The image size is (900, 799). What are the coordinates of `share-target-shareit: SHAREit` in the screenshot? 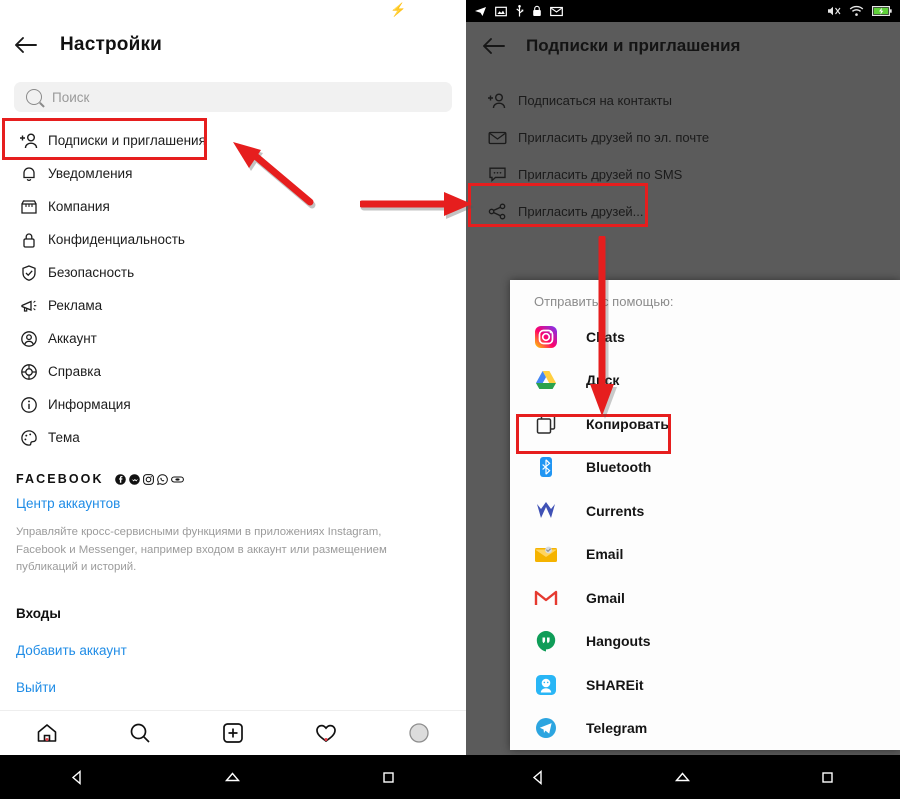 It's located at (705, 685).